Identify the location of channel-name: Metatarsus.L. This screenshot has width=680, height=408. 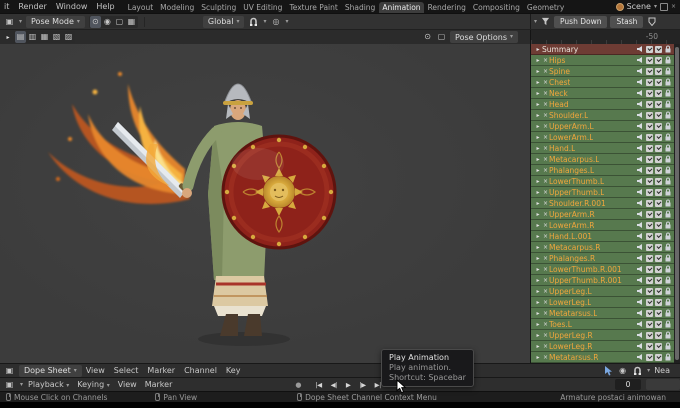
(573, 313).